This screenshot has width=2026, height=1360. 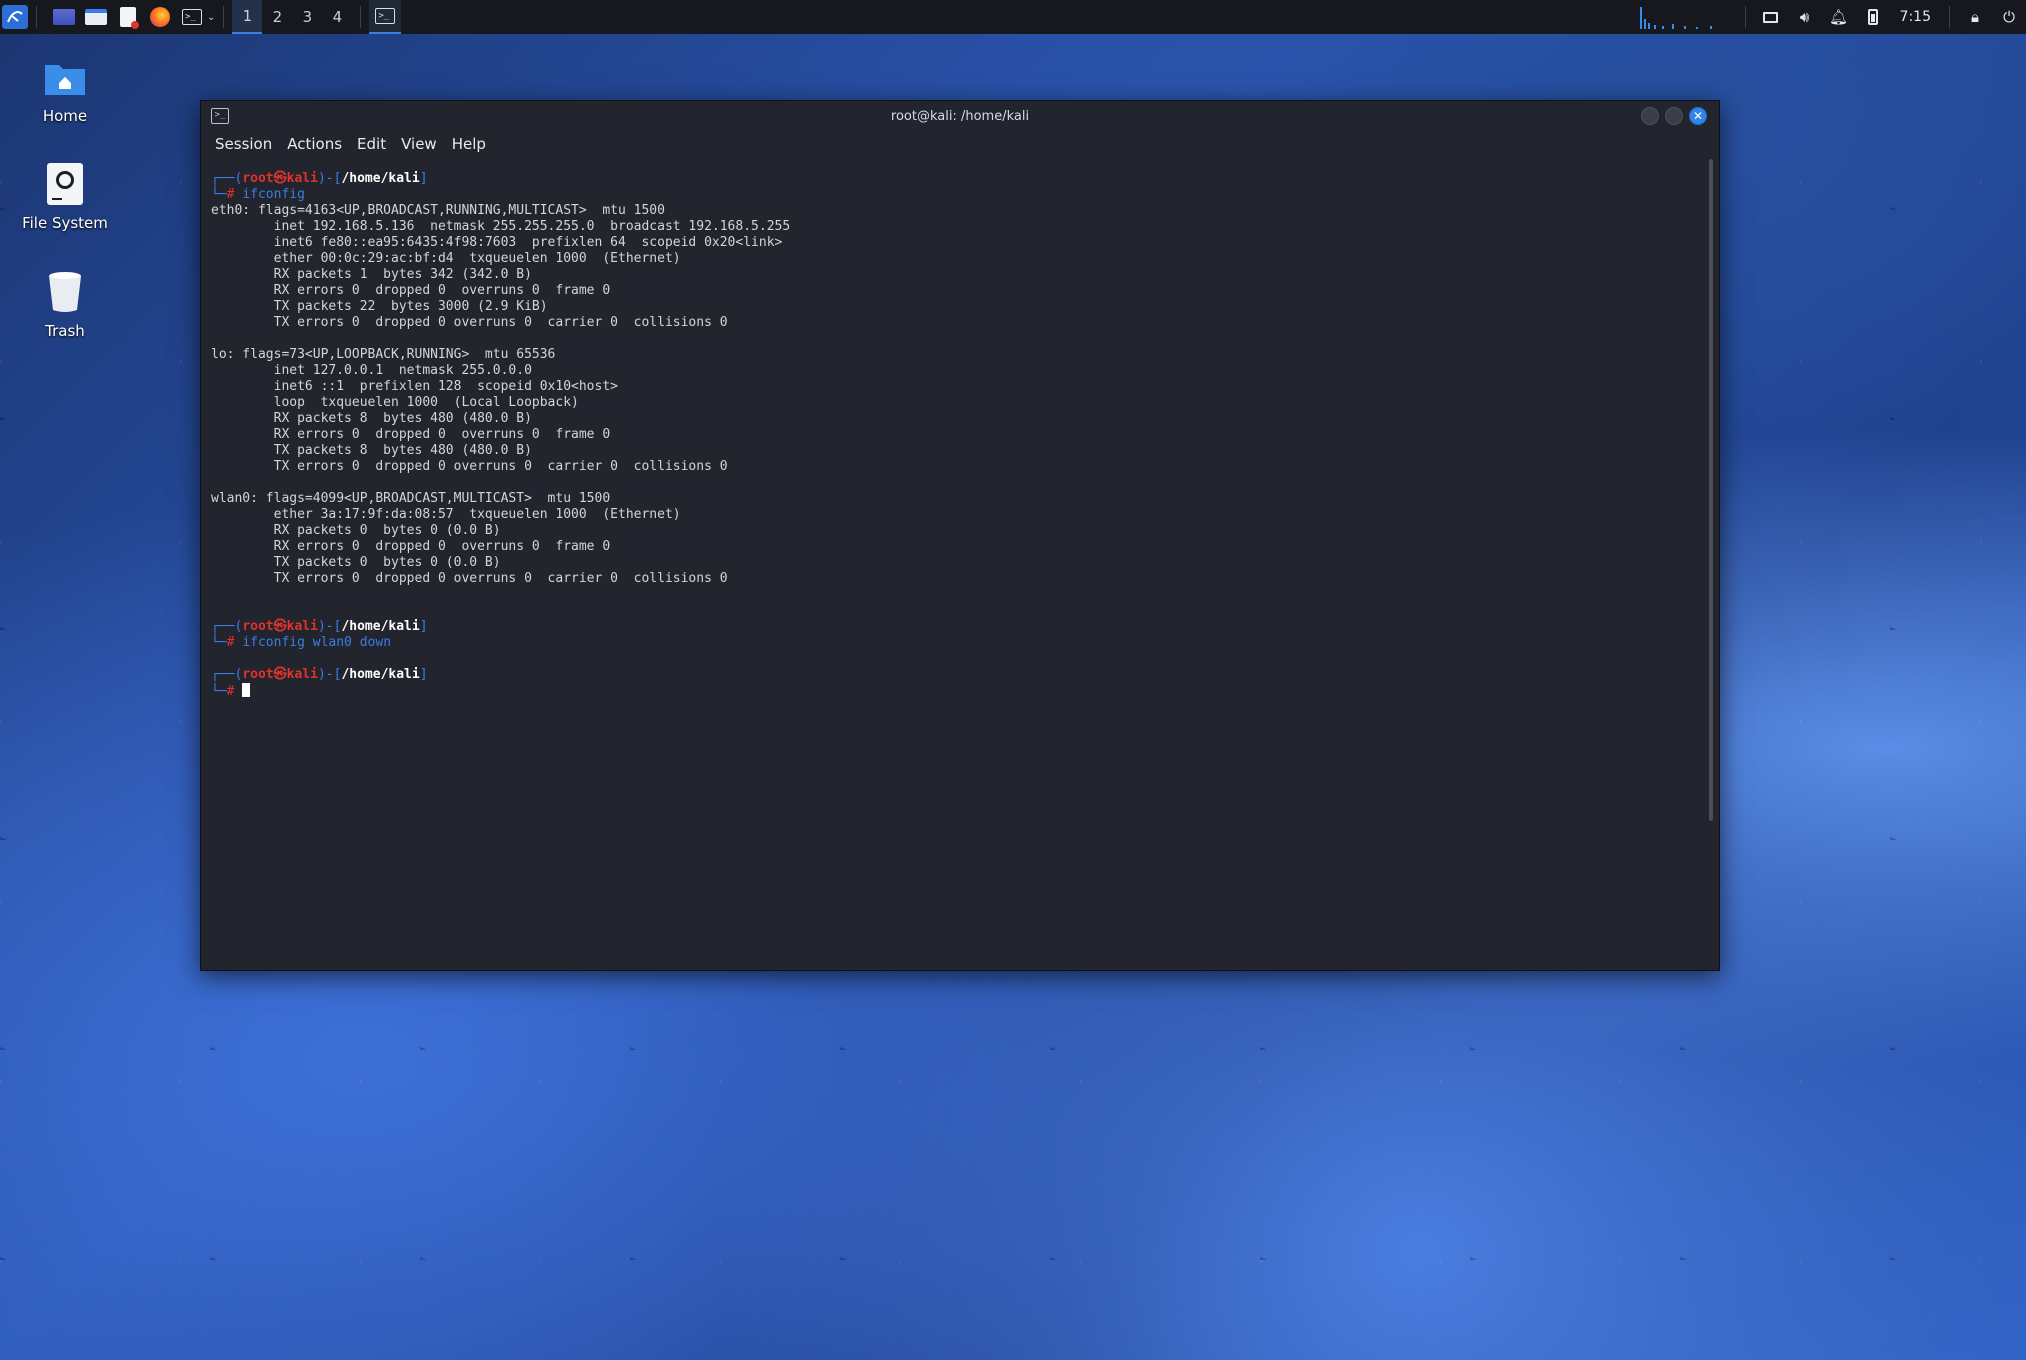 I want to click on display-icon, so click(x=1771, y=17).